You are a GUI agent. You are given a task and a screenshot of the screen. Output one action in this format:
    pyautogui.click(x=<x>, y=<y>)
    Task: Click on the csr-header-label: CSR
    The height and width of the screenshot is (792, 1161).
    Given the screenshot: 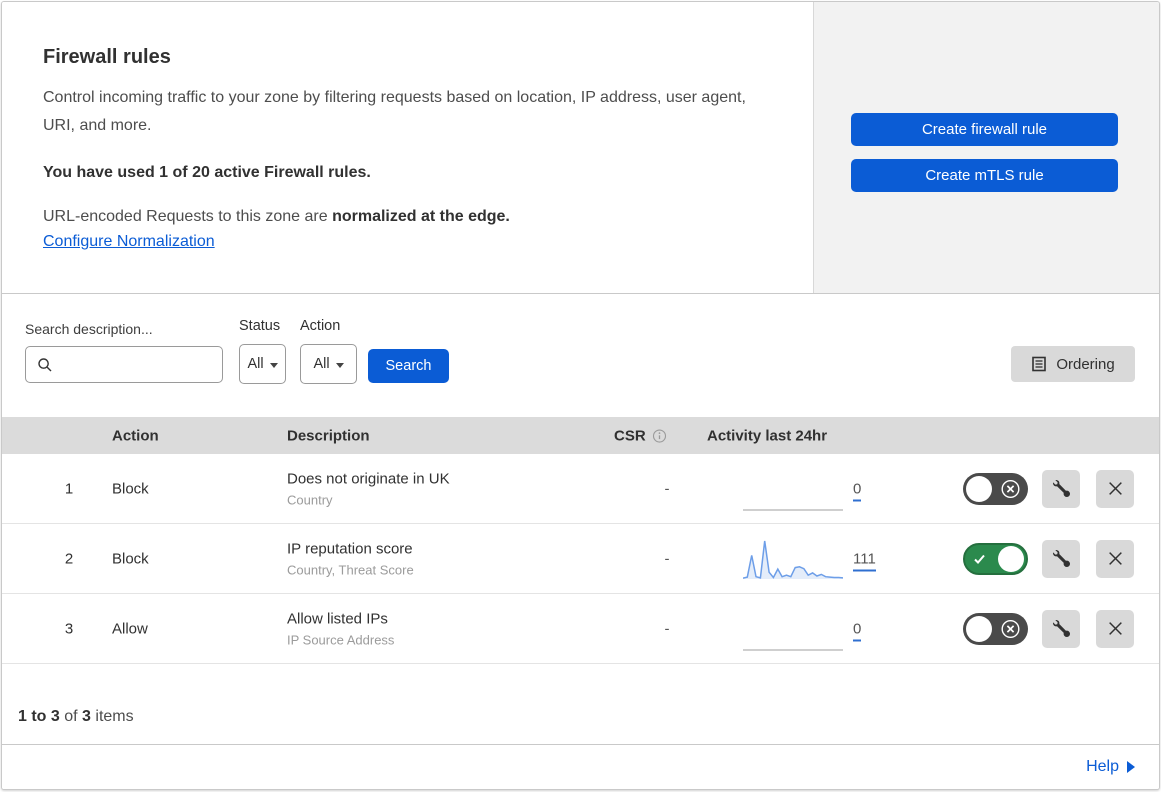 What is the action you would take?
    pyautogui.click(x=630, y=435)
    